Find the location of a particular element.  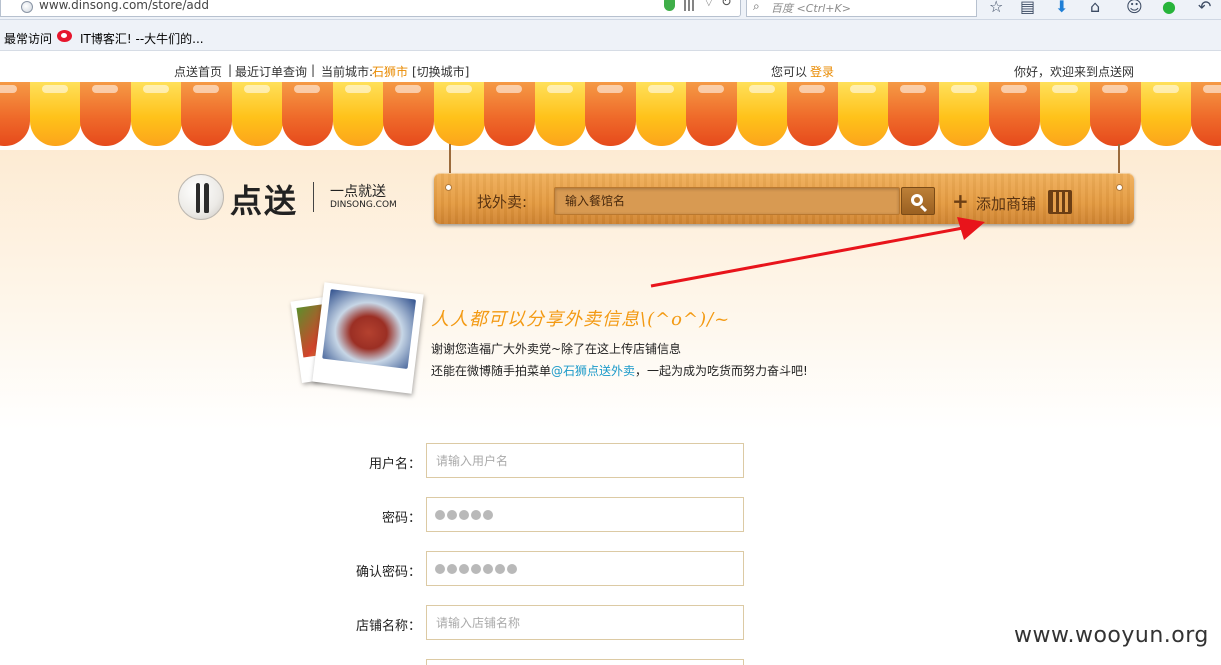

intro-text-line1: 谢谢您造福广大外卖党~除了在这上传店铺信息 is located at coordinates (556, 349).